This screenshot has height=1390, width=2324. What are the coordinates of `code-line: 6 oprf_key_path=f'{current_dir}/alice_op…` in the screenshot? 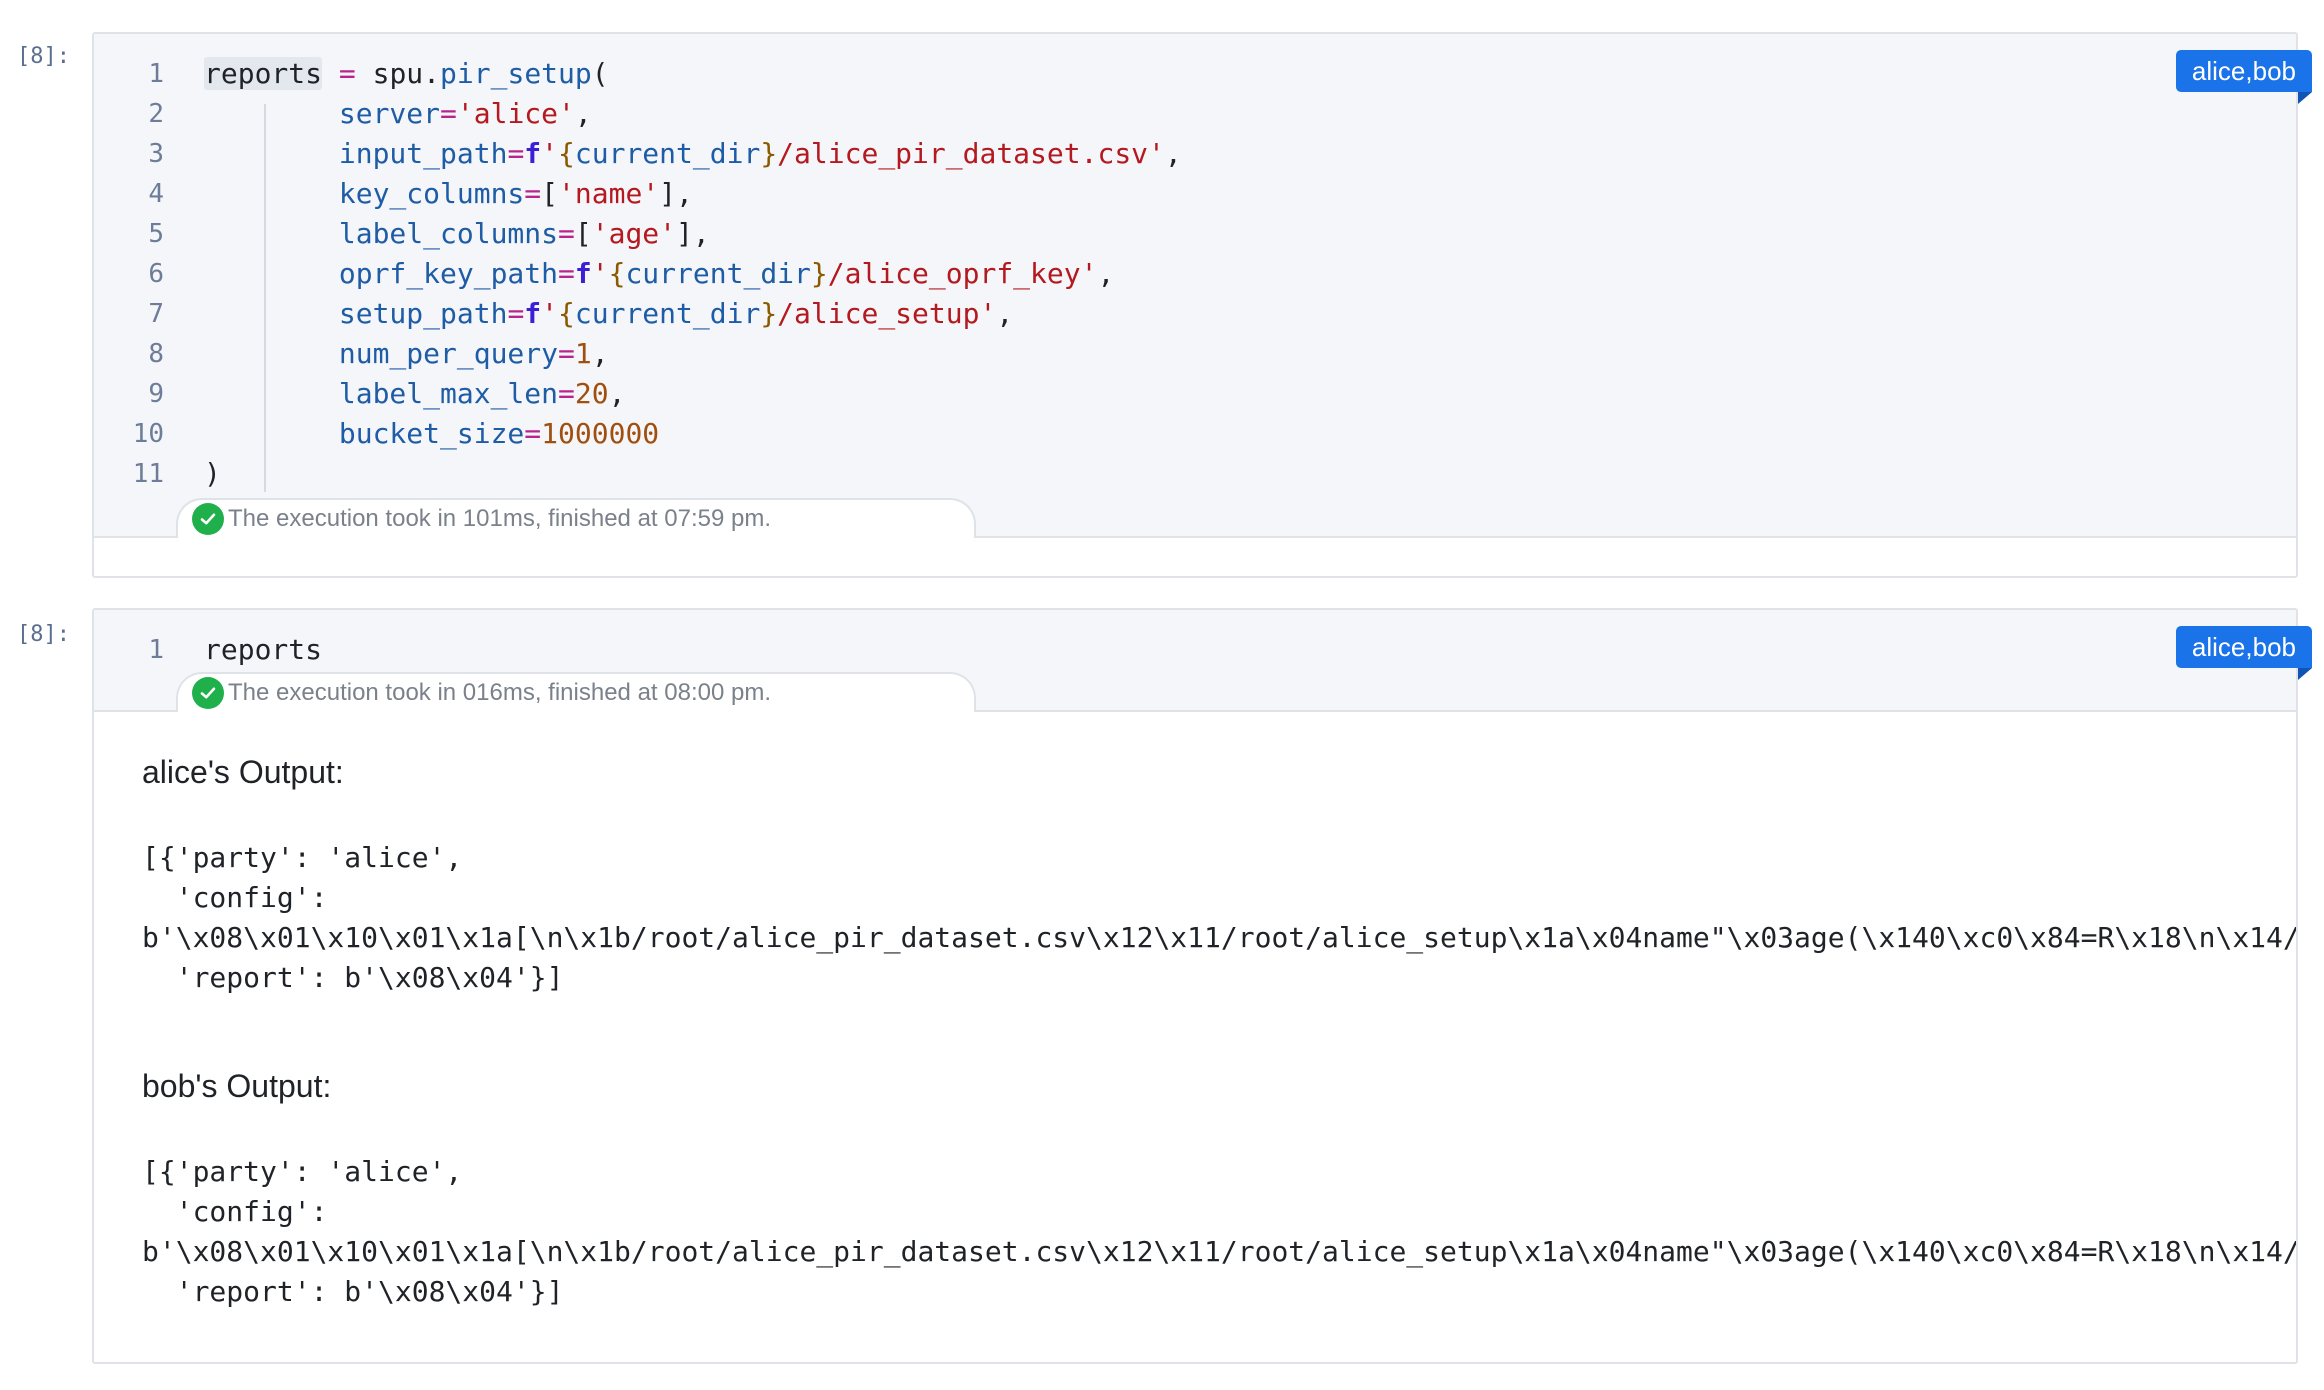 It's located at (1195, 274).